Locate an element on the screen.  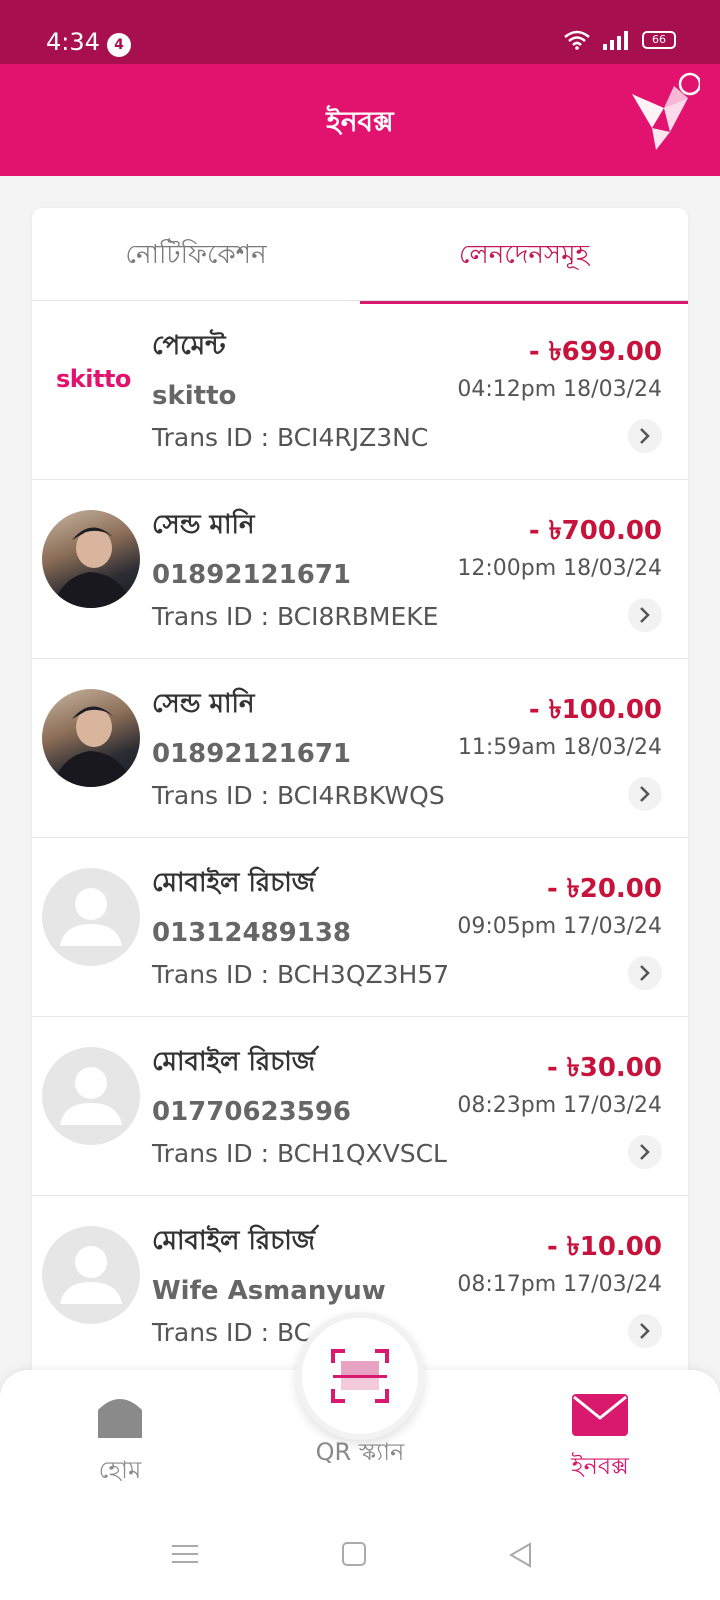
transaction-party: 01312489138 is located at coordinates (251, 933).